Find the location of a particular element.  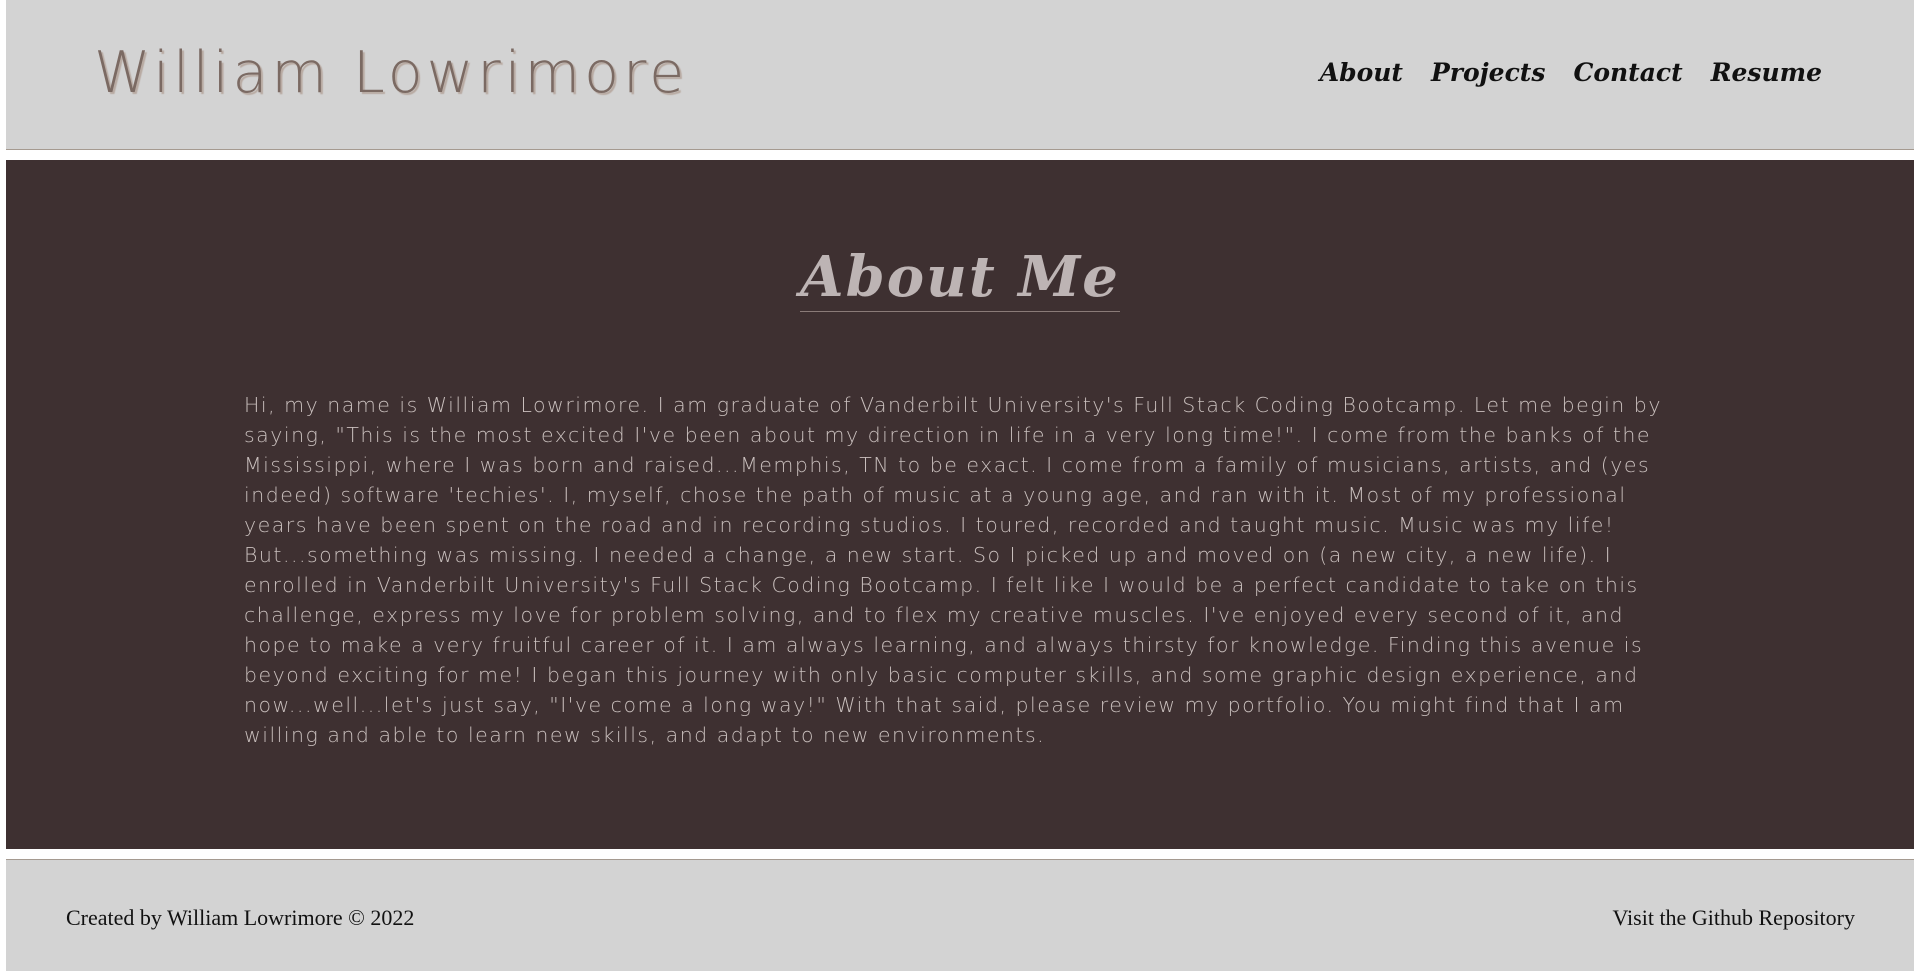

footer-credit: Created by William Lowrimore © 2022 is located at coordinates (240, 917).